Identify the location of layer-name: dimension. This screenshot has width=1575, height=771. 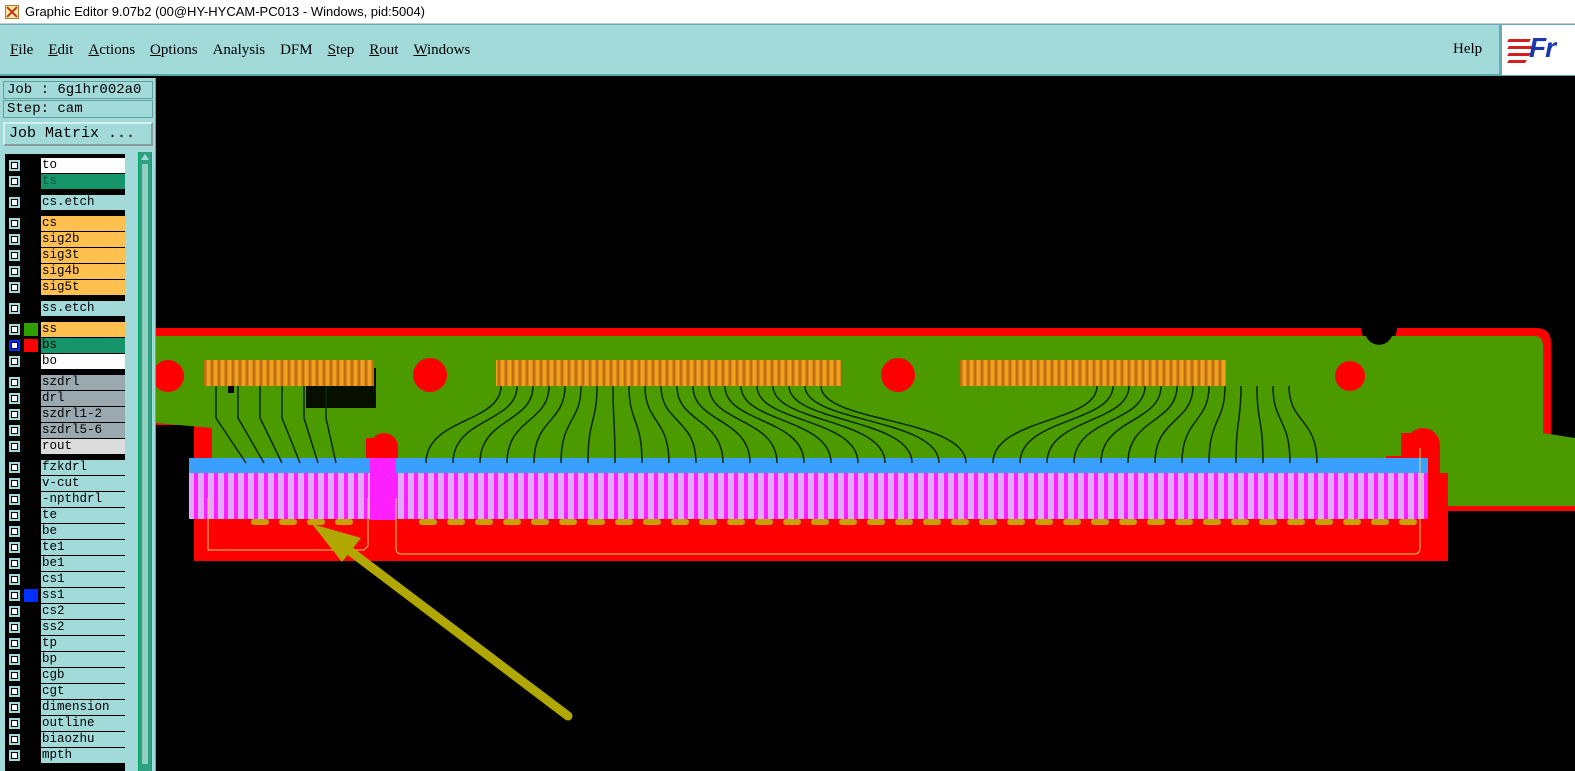
(83, 707).